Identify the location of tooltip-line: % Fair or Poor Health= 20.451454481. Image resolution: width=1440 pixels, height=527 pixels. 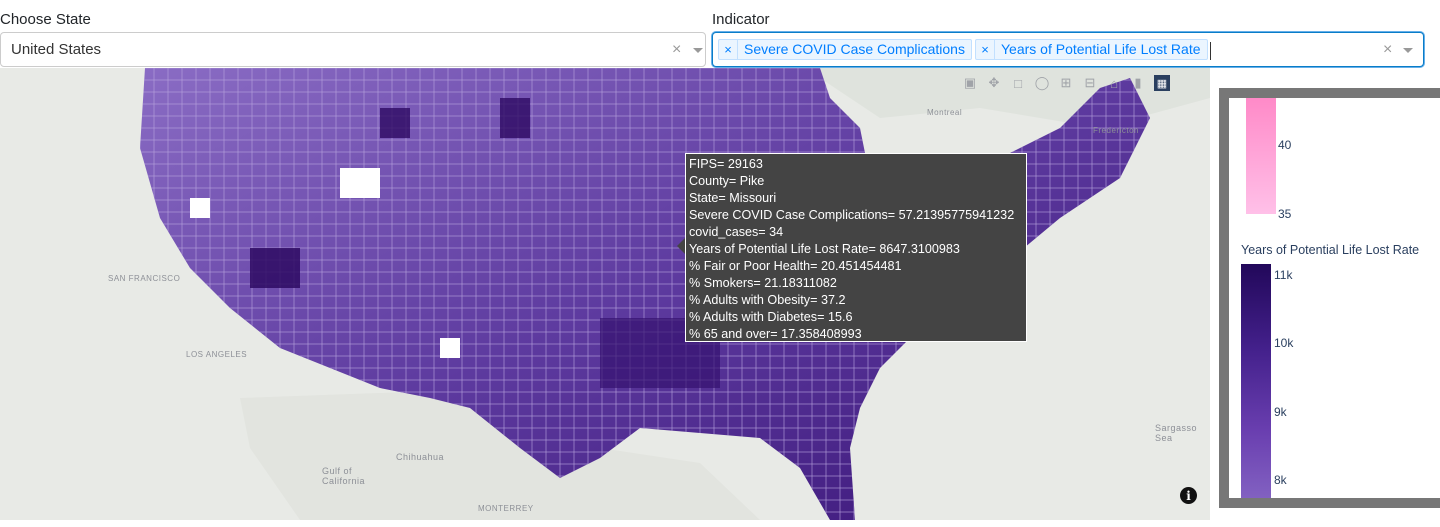
(795, 266).